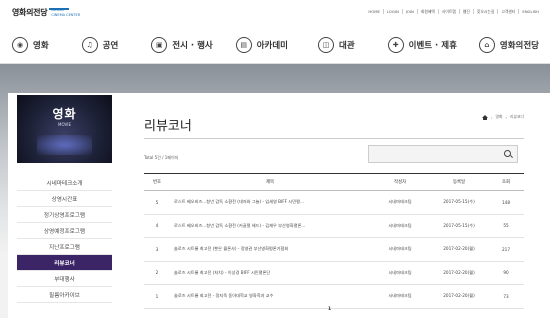 The image size is (550, 318). Describe the element at coordinates (64, 279) in the screenshot. I see `sidebar-item-side-events: 부대행사` at that location.